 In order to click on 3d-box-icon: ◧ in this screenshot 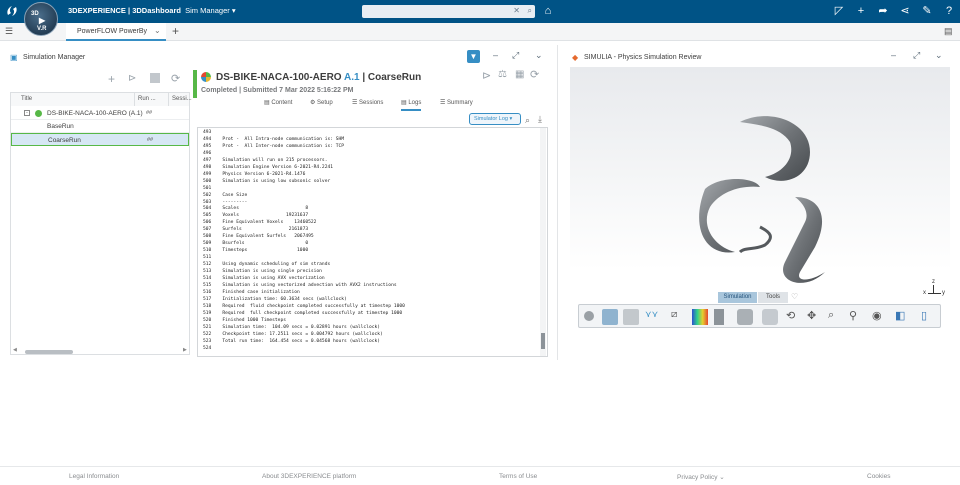, I will do `click(903, 317)`.